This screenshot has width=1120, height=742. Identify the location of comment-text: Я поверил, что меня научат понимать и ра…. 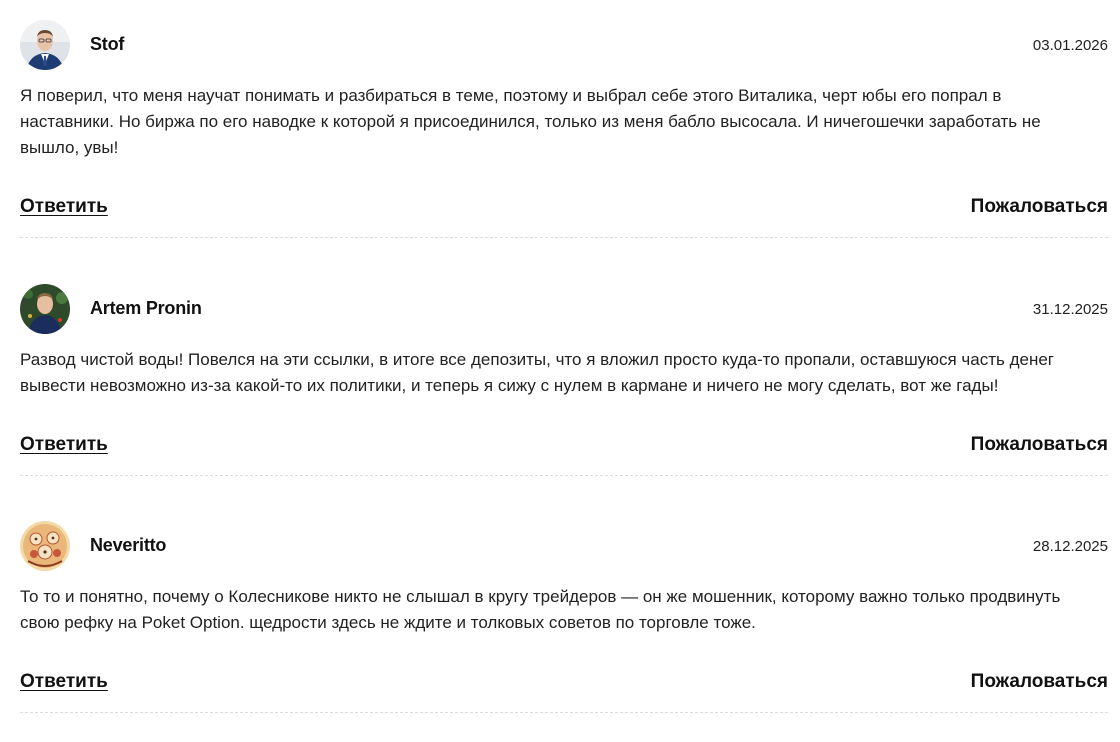
(530, 121).